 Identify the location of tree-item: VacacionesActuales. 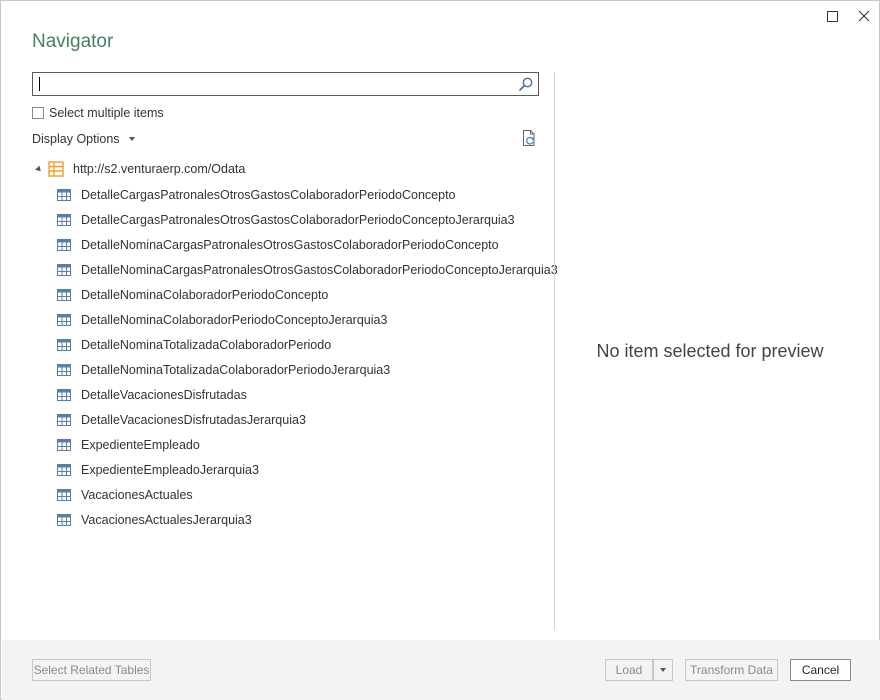
(302, 494).